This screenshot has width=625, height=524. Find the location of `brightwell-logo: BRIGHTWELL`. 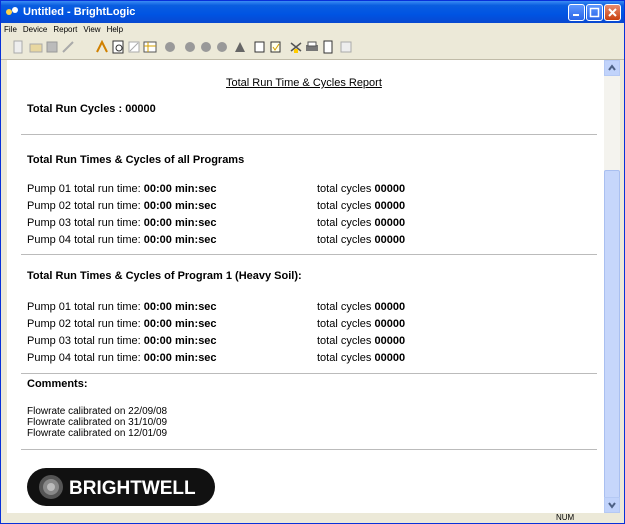

brightwell-logo: BRIGHTWELL is located at coordinates (121, 487).